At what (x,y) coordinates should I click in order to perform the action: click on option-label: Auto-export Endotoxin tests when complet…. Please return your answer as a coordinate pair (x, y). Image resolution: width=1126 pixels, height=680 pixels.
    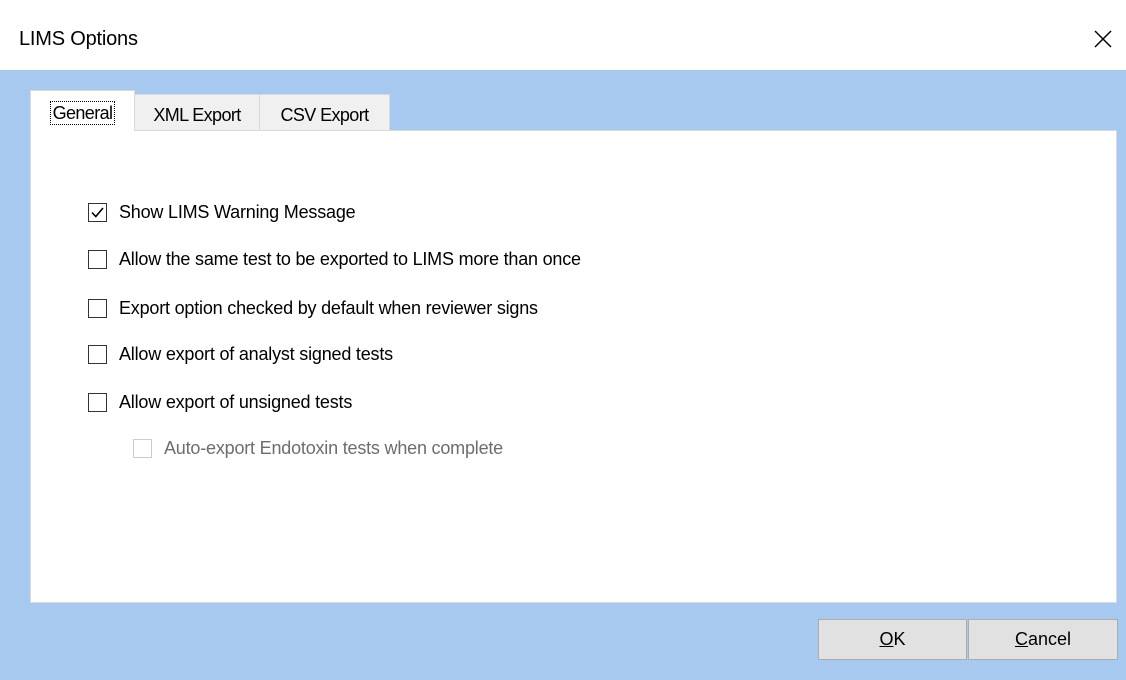
    Looking at the image, I should click on (333, 447).